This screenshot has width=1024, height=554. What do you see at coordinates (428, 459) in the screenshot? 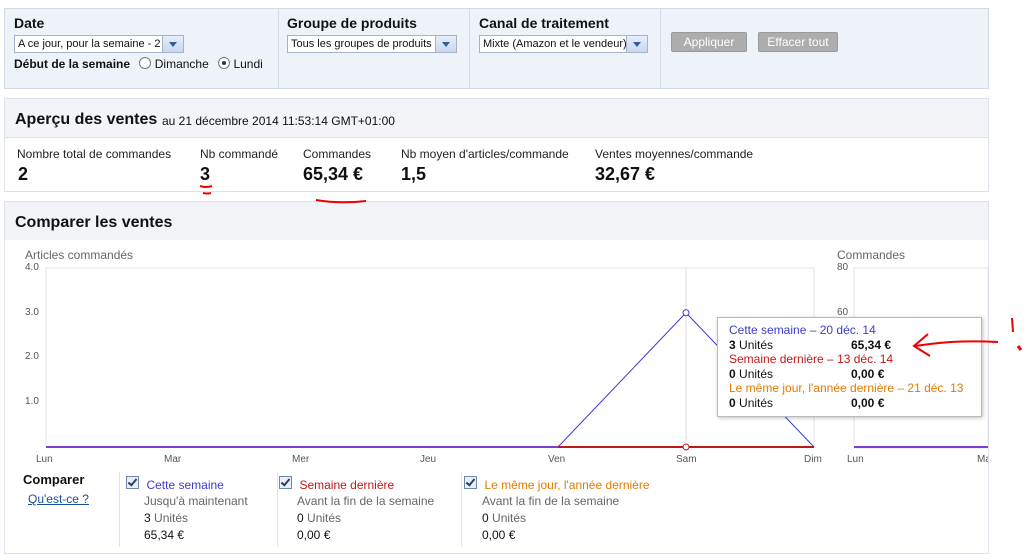
I see `x-tick-label: Jeu` at bounding box center [428, 459].